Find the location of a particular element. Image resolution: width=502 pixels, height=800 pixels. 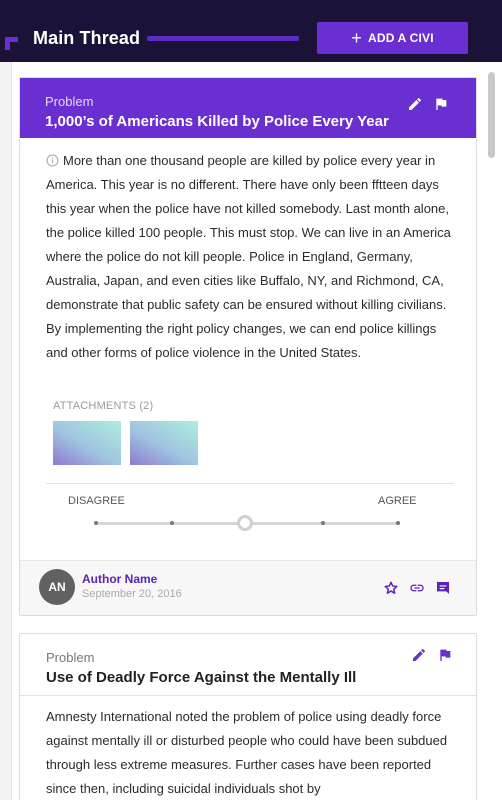

add-civi-button: + ADD A CIVI is located at coordinates (392, 38).